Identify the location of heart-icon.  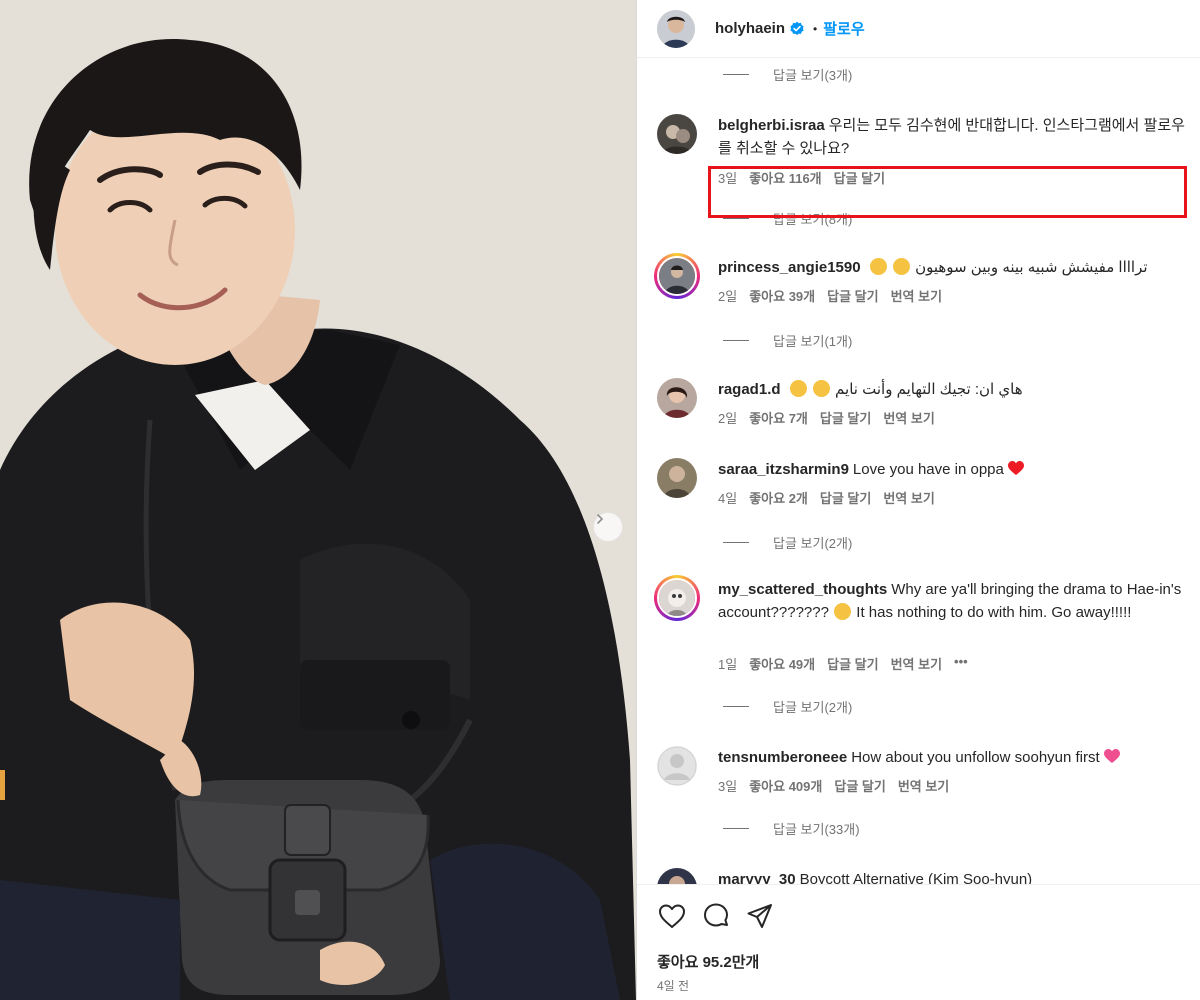
(672, 916).